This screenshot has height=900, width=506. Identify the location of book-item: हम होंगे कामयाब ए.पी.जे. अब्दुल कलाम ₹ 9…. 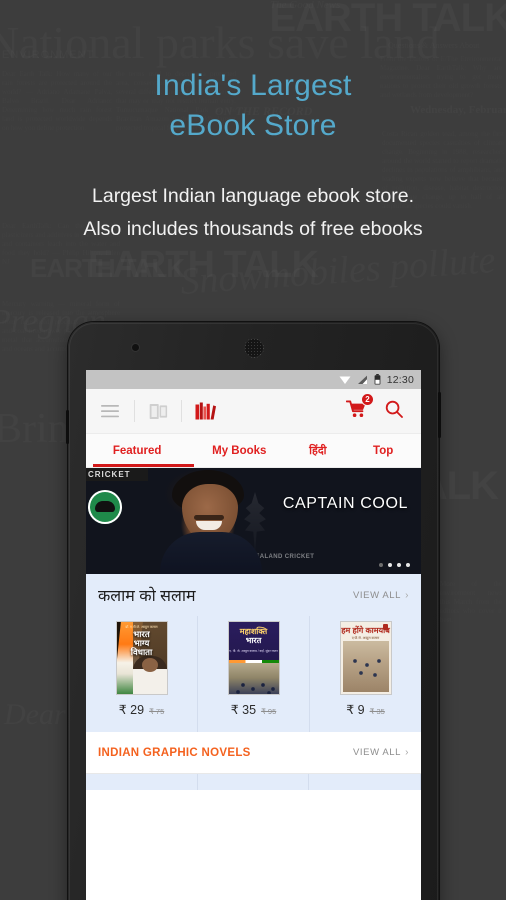
(365, 674).